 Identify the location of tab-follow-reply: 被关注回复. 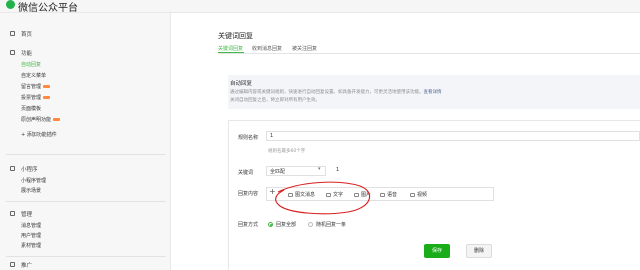
(304, 48).